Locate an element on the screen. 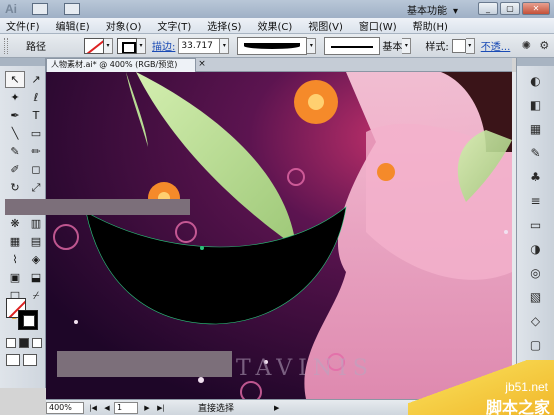 Image resolution: width=554 pixels, height=415 pixels. style-label: 样式: is located at coordinates (437, 47).